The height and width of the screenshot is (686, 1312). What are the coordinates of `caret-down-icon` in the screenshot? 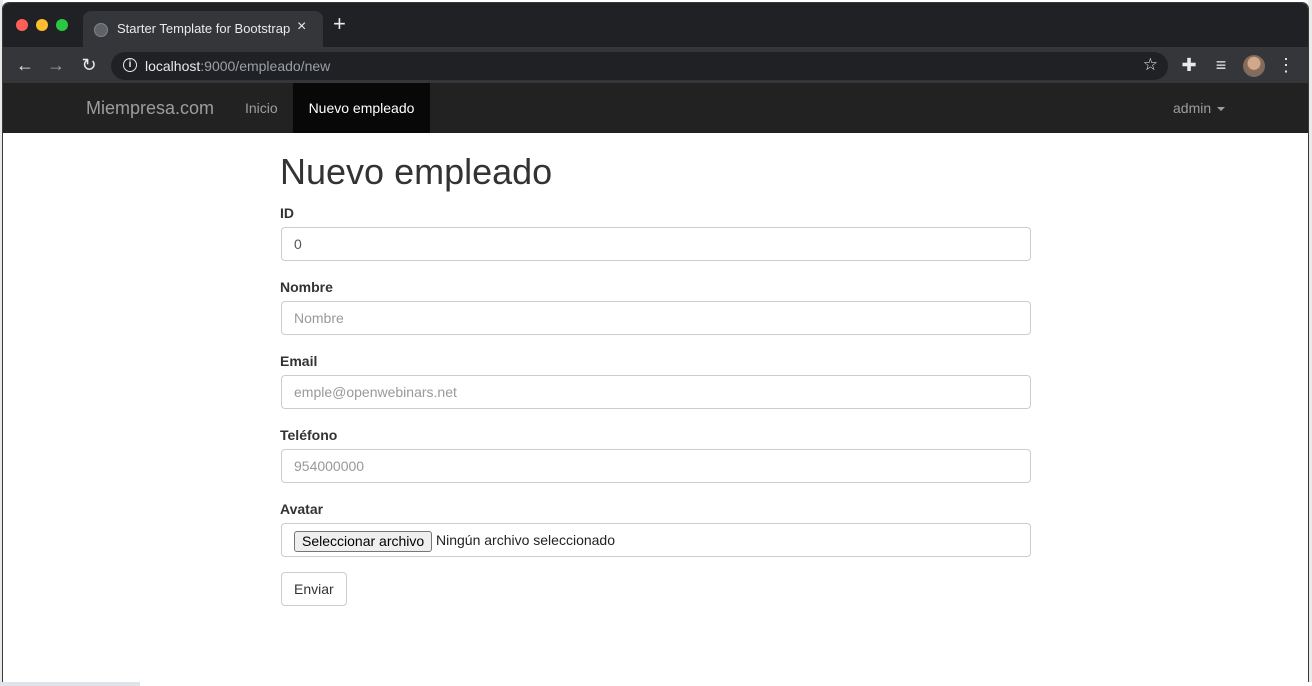 It's located at (1221, 109).